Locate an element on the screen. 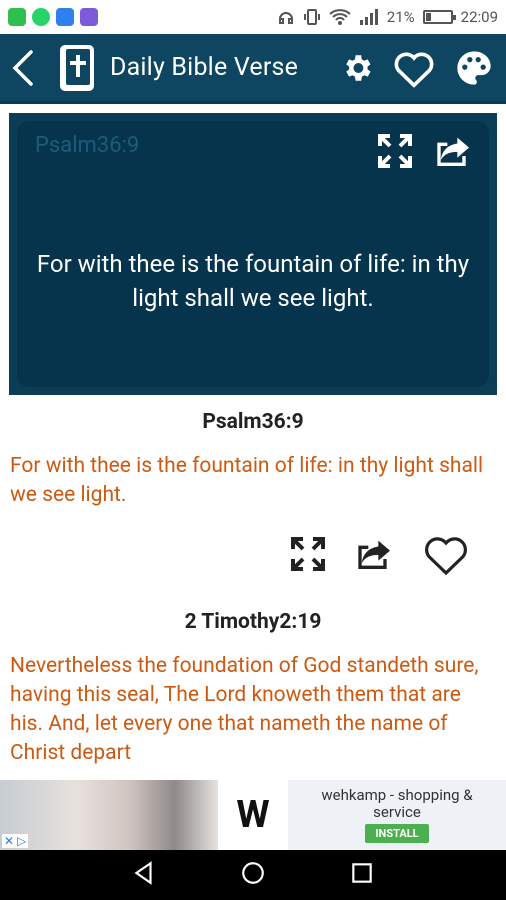 The height and width of the screenshot is (900, 506). featured-reference: Psalm36:9 is located at coordinates (87, 145).